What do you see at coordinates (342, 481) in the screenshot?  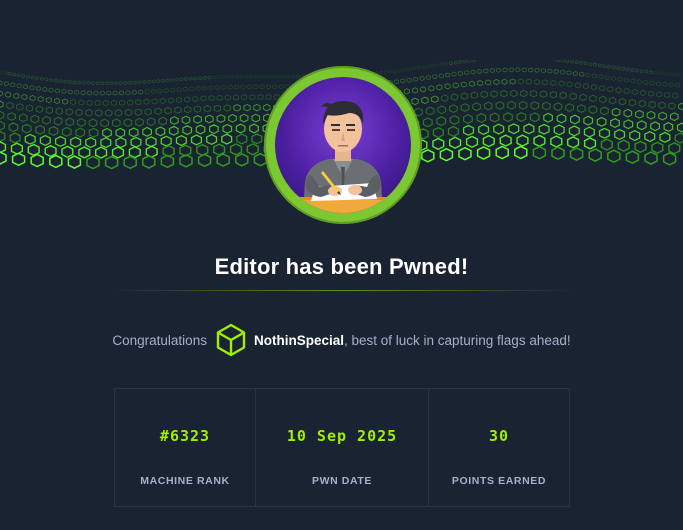 I see `stat-label: PWN DATE` at bounding box center [342, 481].